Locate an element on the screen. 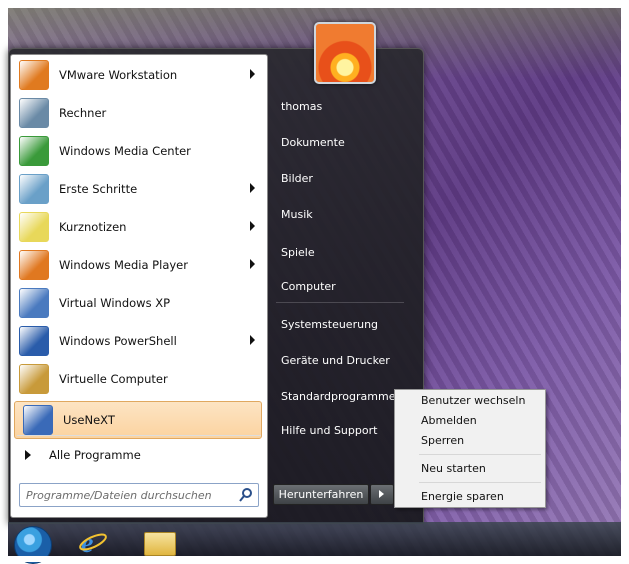  shutdown-options-arrow-icon is located at coordinates (382, 494).